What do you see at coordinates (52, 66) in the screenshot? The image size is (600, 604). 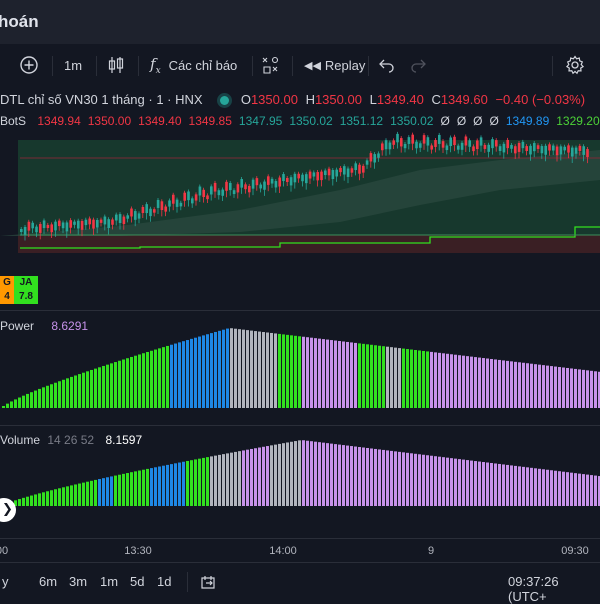 I see `toolbar-divider` at bounding box center [52, 66].